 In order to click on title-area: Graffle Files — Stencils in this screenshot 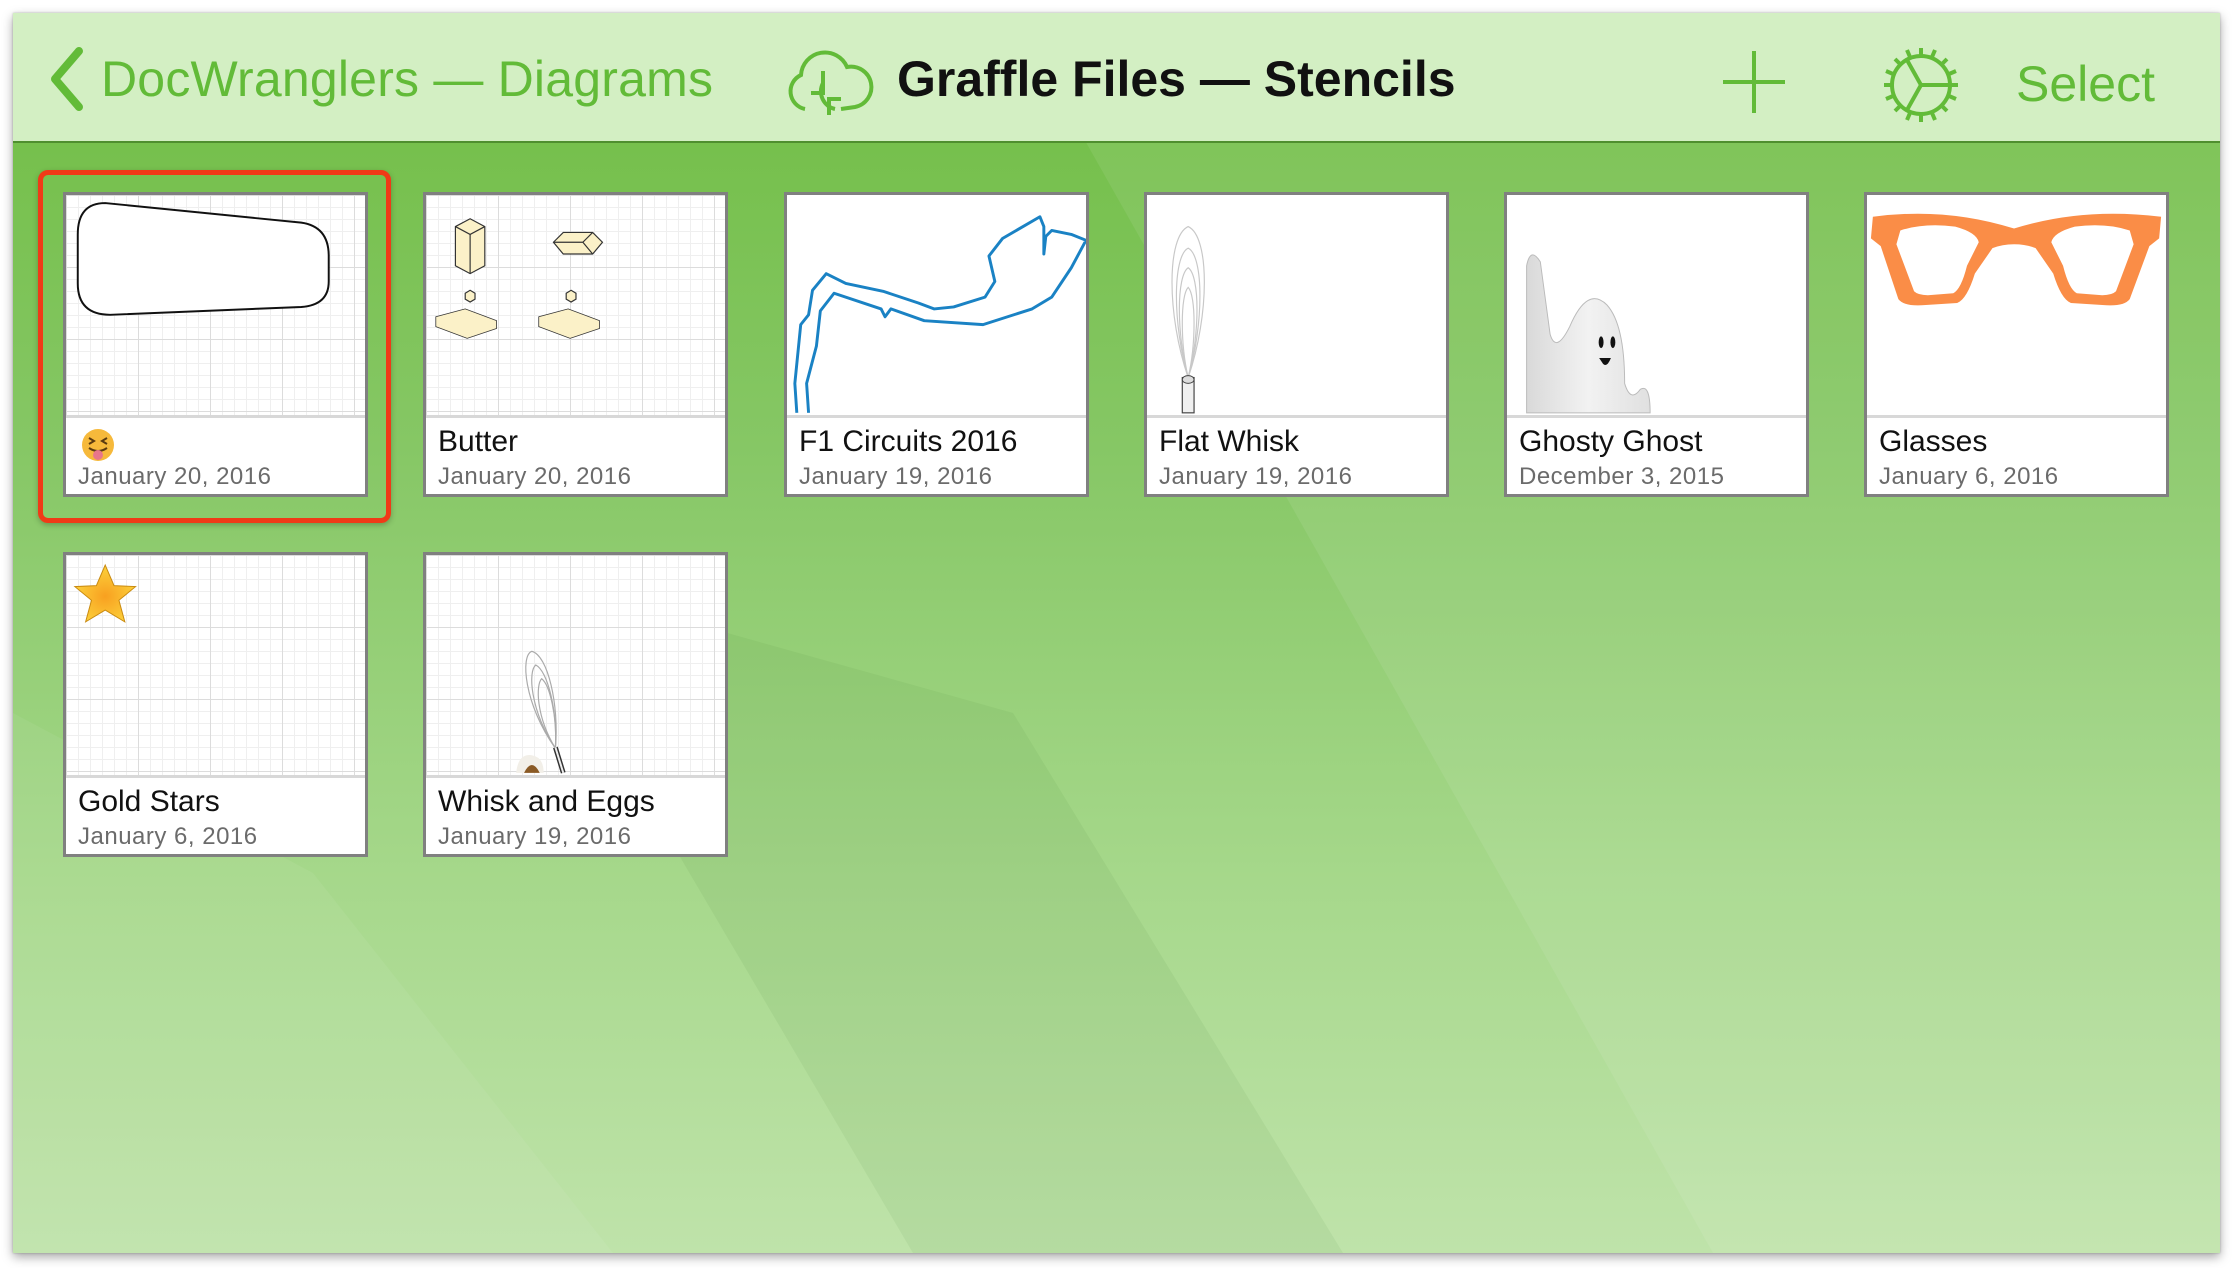, I will do `click(1119, 79)`.